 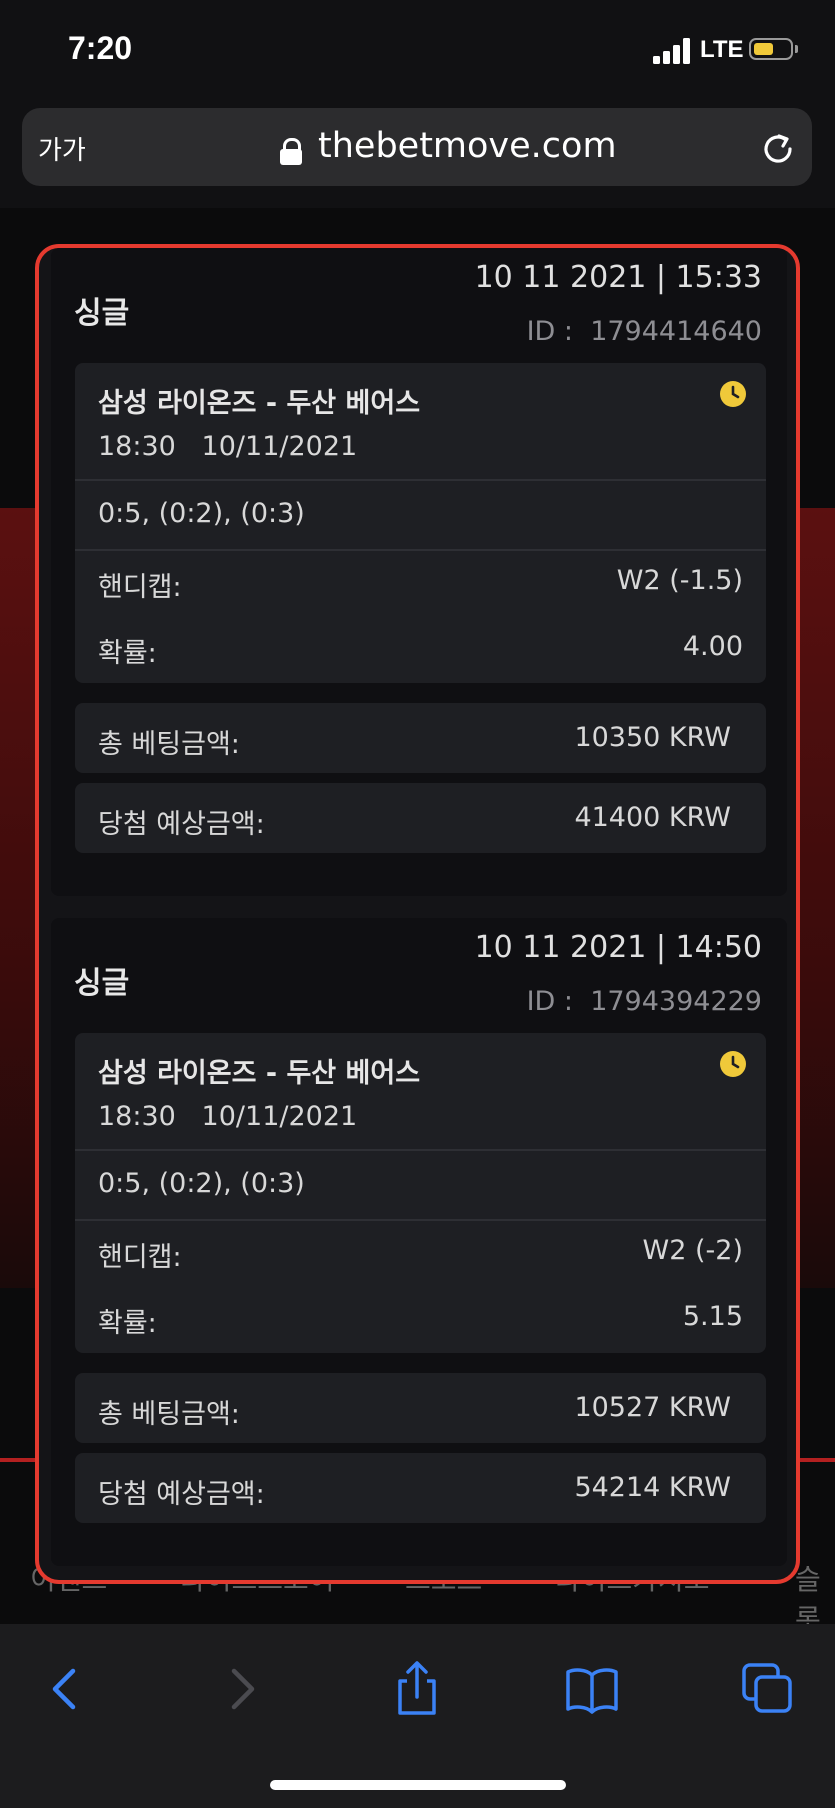 What do you see at coordinates (652, 817) in the screenshot?
I see `payout-value: 41400 KRW` at bounding box center [652, 817].